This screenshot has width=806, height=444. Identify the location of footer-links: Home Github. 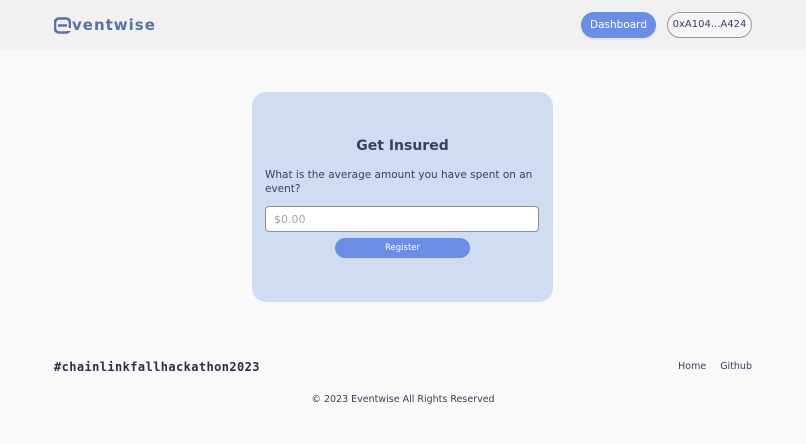
(715, 367).